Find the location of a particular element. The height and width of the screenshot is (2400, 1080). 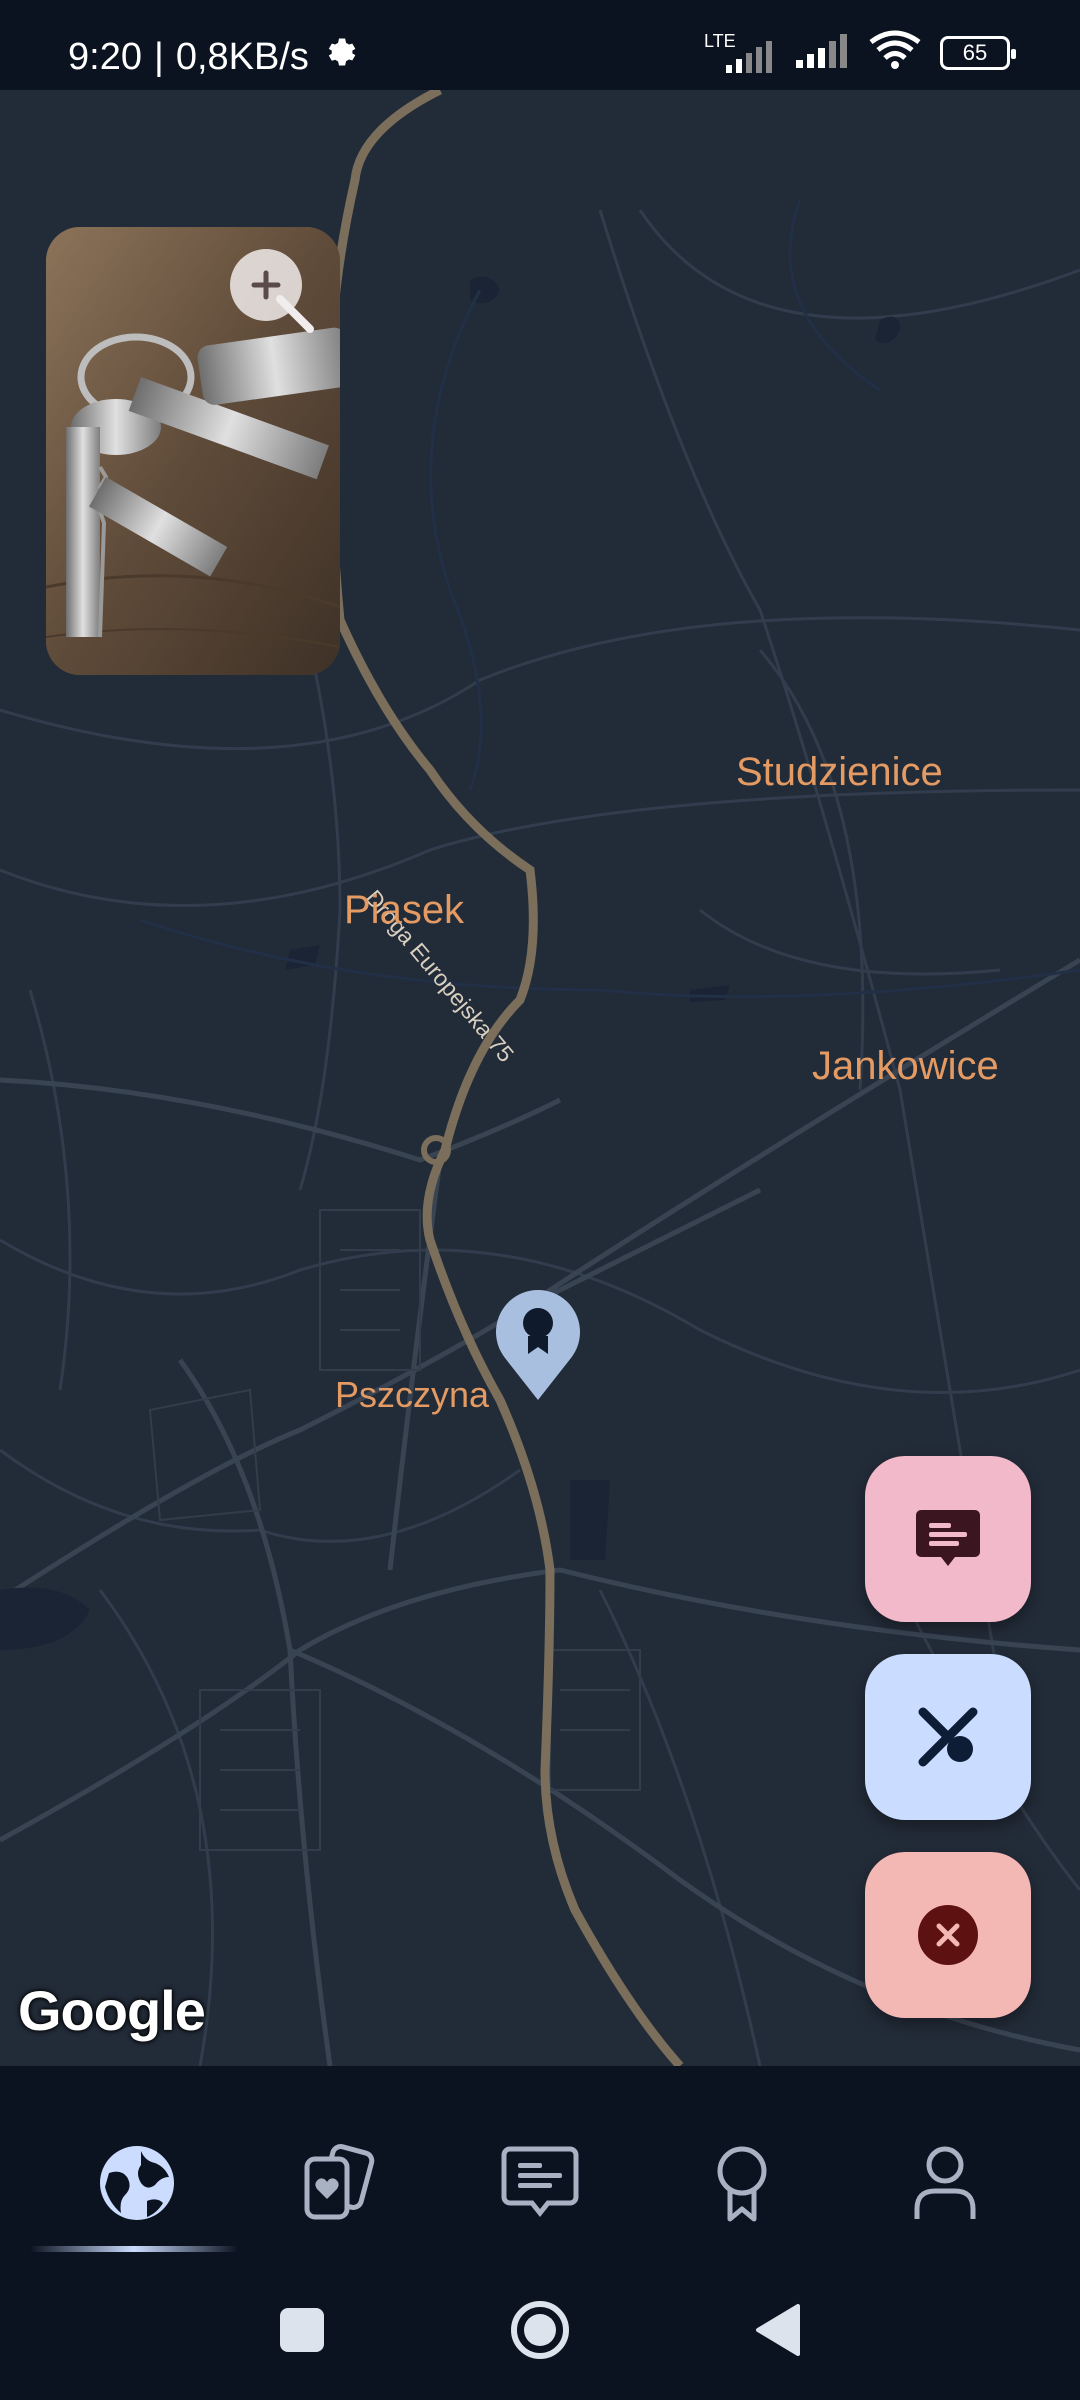

place-label-studzienice: Studzienice is located at coordinates (839, 772).